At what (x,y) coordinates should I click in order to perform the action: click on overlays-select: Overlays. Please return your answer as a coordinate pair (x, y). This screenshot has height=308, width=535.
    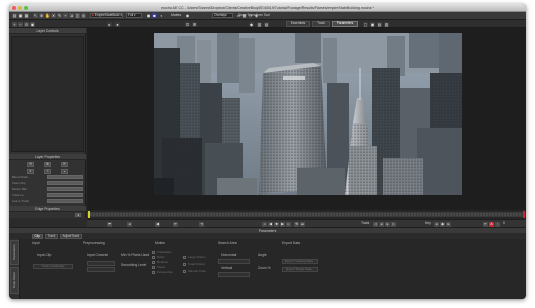
    Looking at the image, I should click on (222, 16).